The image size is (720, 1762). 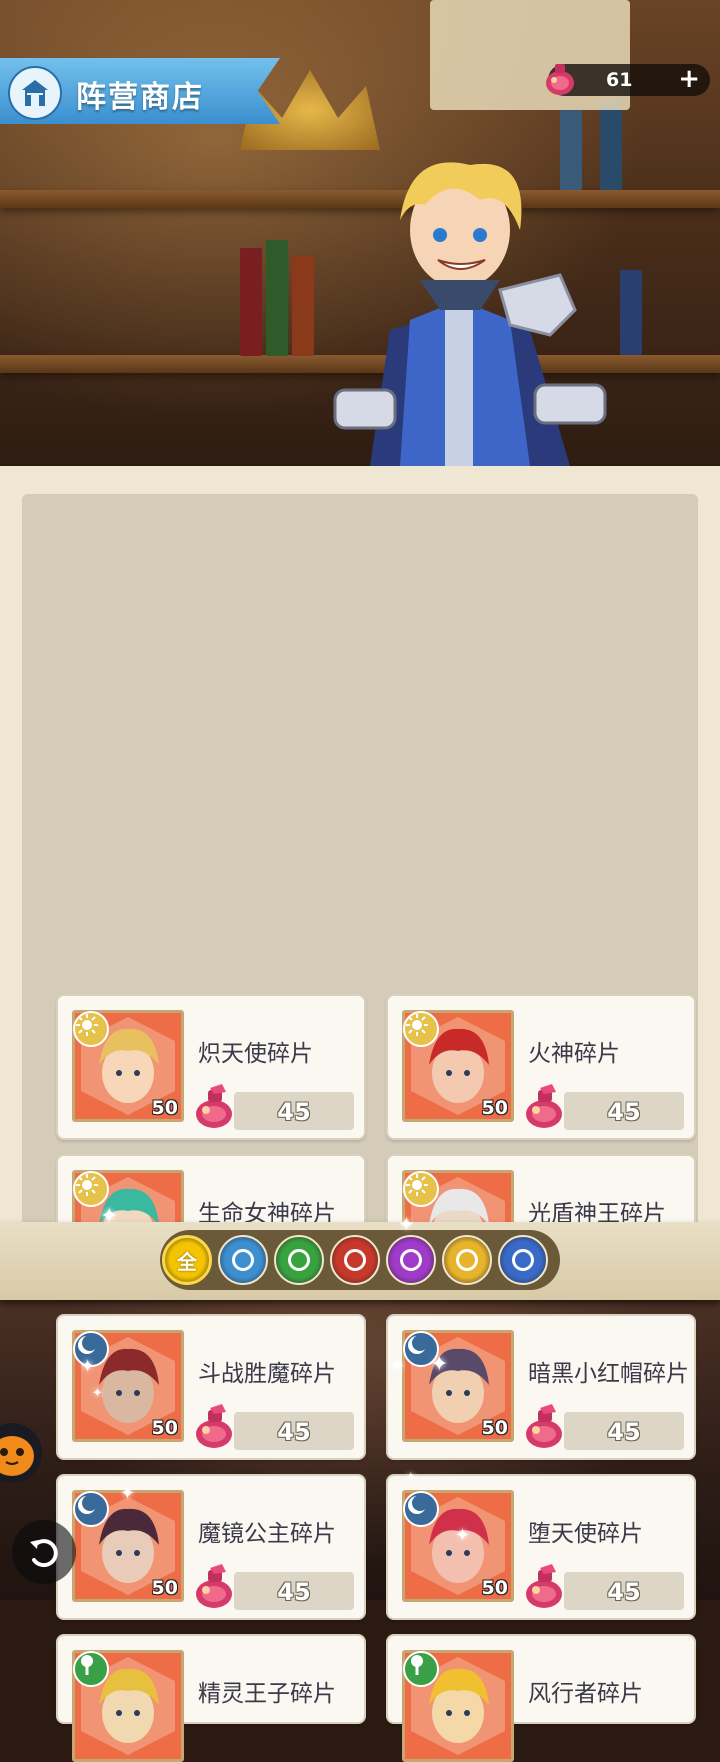 I want to click on shop-item-card: 50 火神碎片 45, so click(x=541, y=1067).